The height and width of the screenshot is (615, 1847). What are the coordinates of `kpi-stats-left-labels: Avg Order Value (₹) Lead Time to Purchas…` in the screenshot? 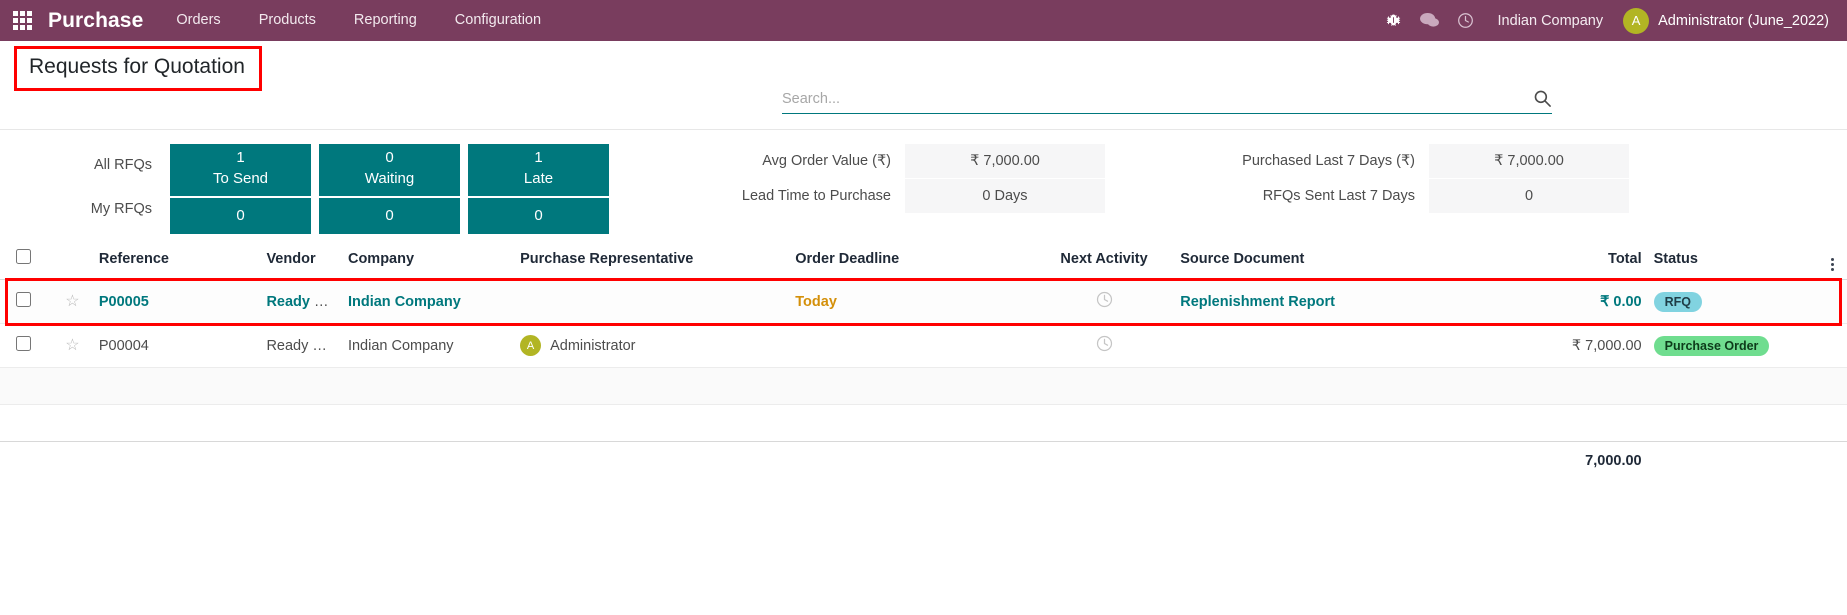 It's located at (789, 188).